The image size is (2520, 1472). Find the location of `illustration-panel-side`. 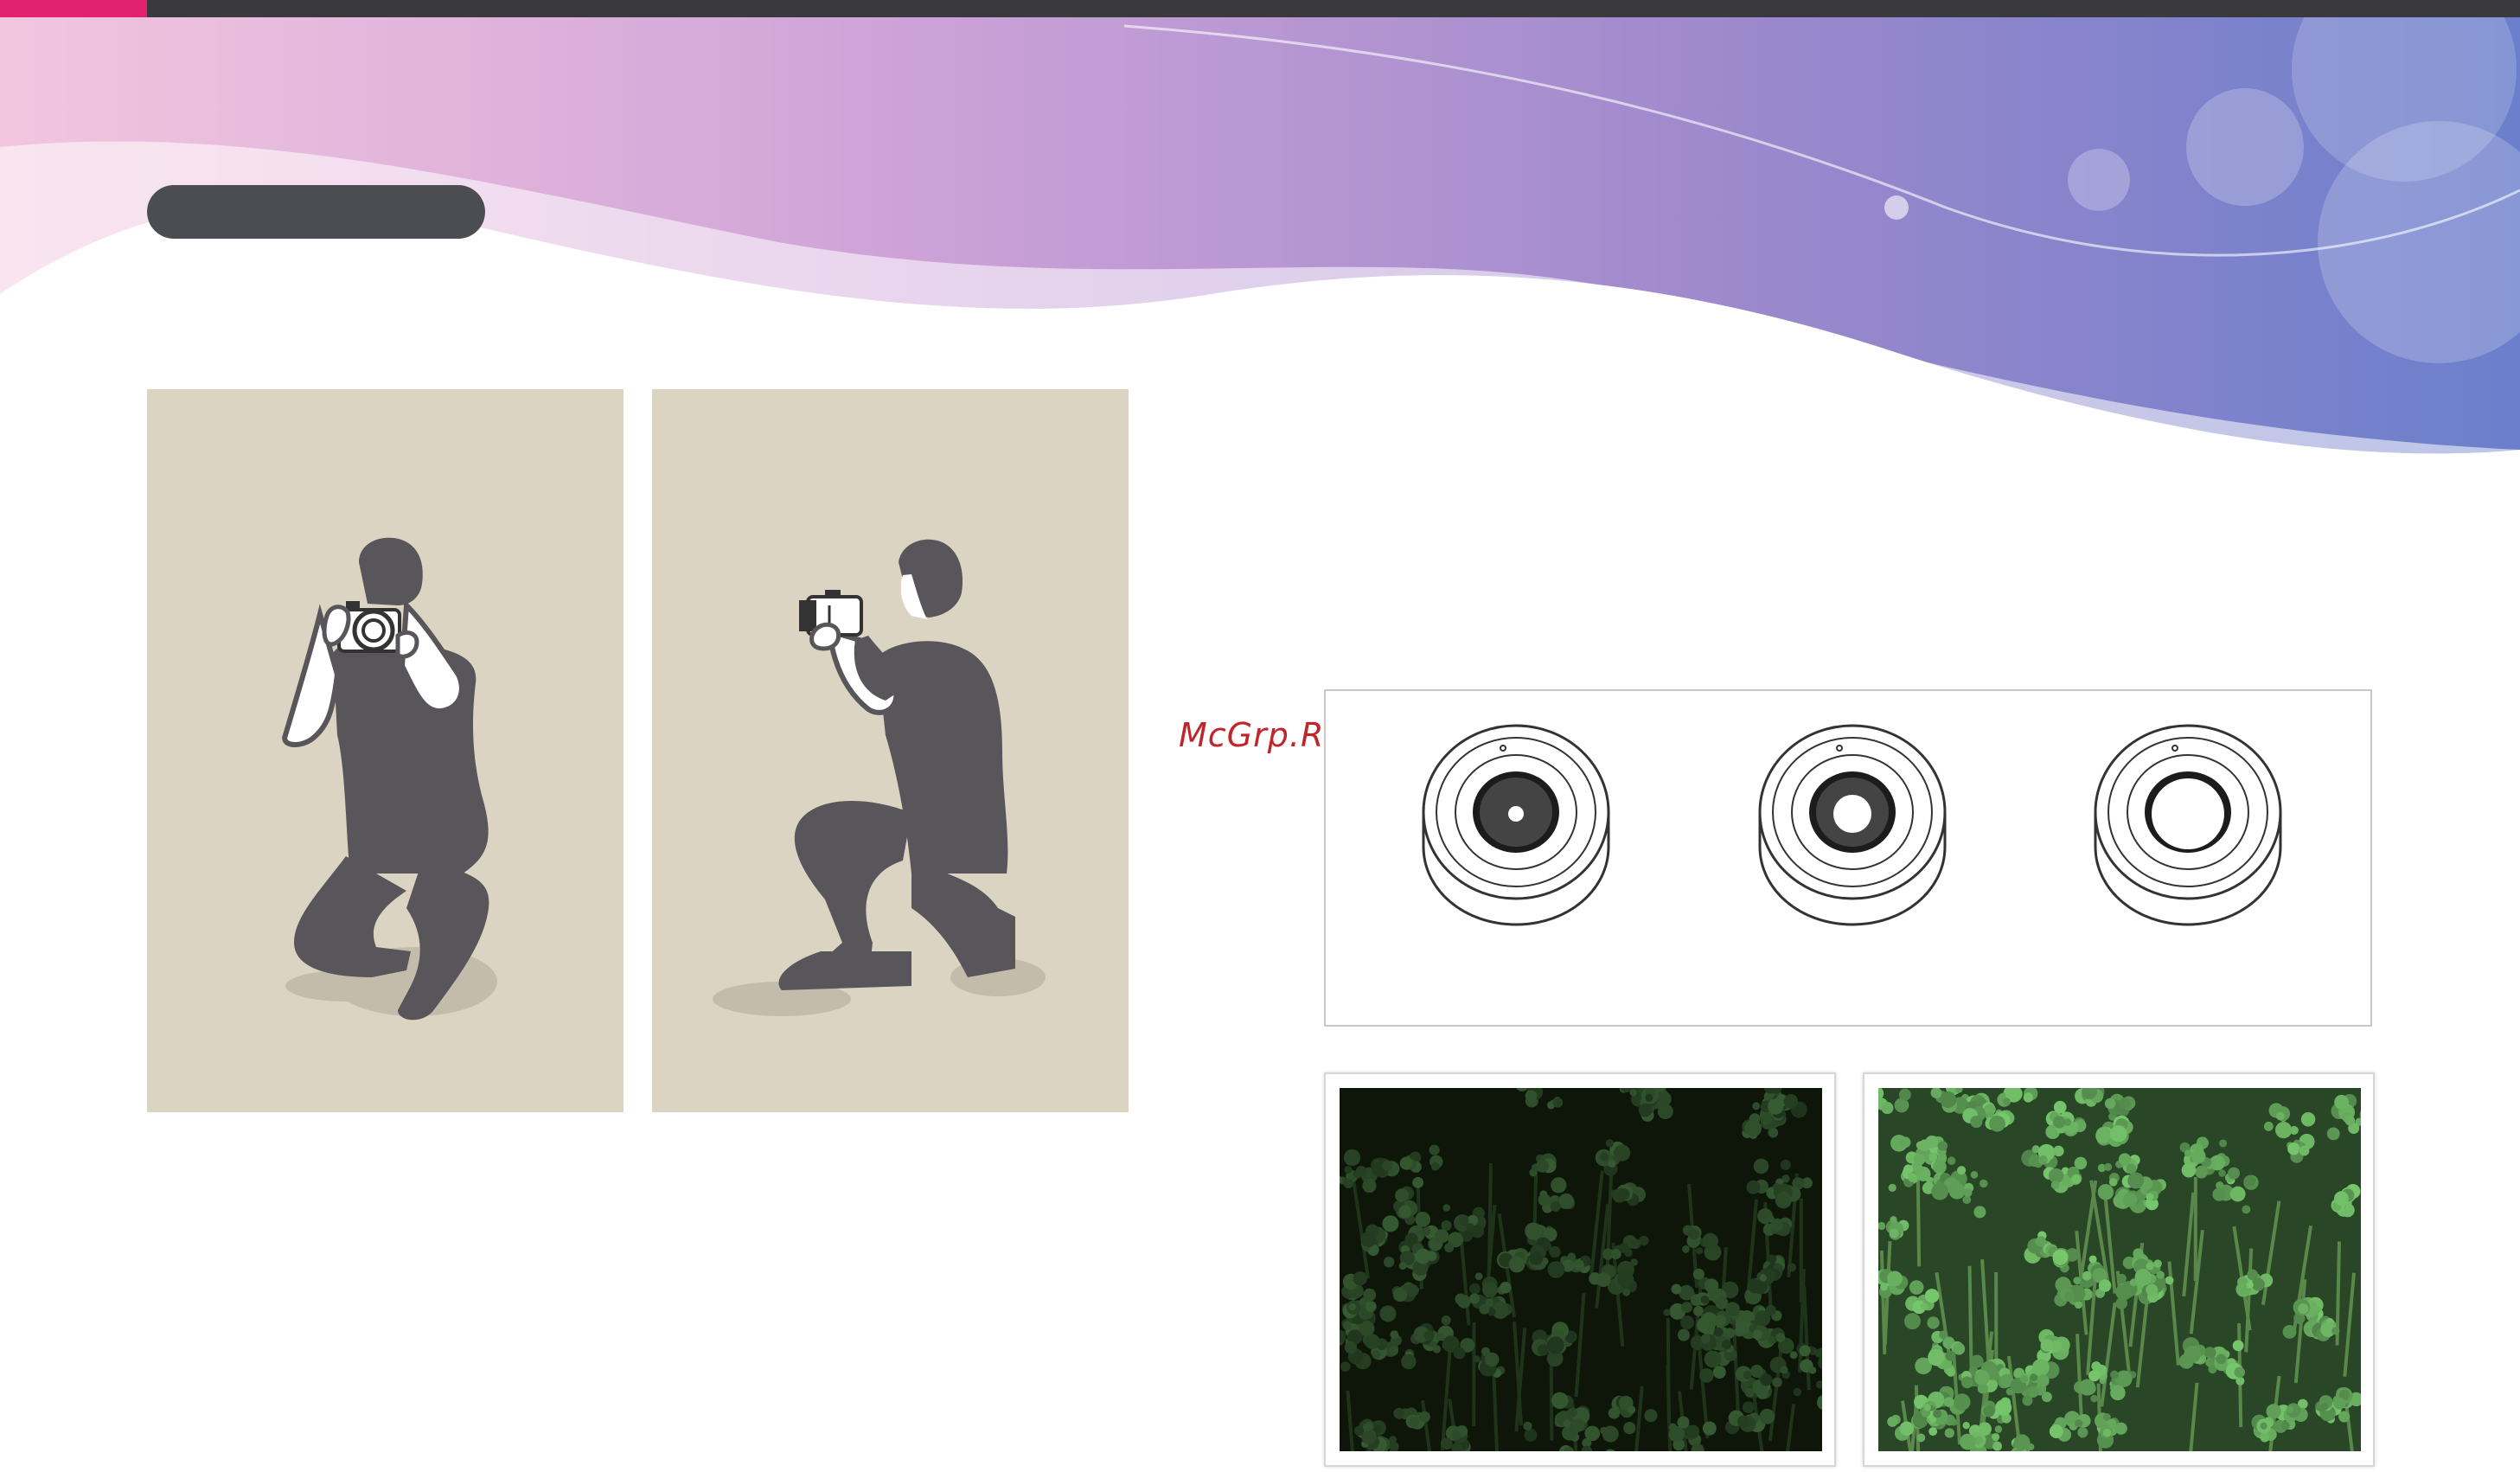

illustration-panel-side is located at coordinates (891, 750).